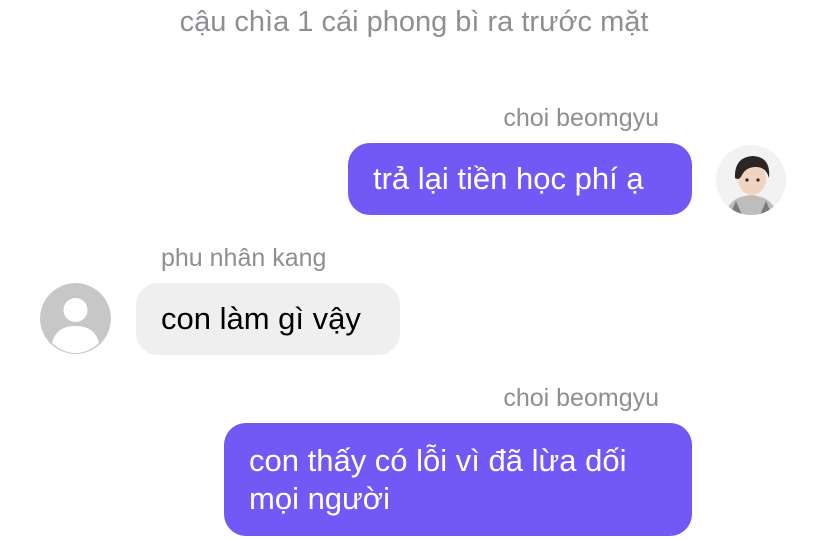 The width and height of the screenshot is (828, 540). Describe the element at coordinates (438, 479) in the screenshot. I see `message-text: con thấy có lỗi vì đã lừa dối mọi người` at that location.